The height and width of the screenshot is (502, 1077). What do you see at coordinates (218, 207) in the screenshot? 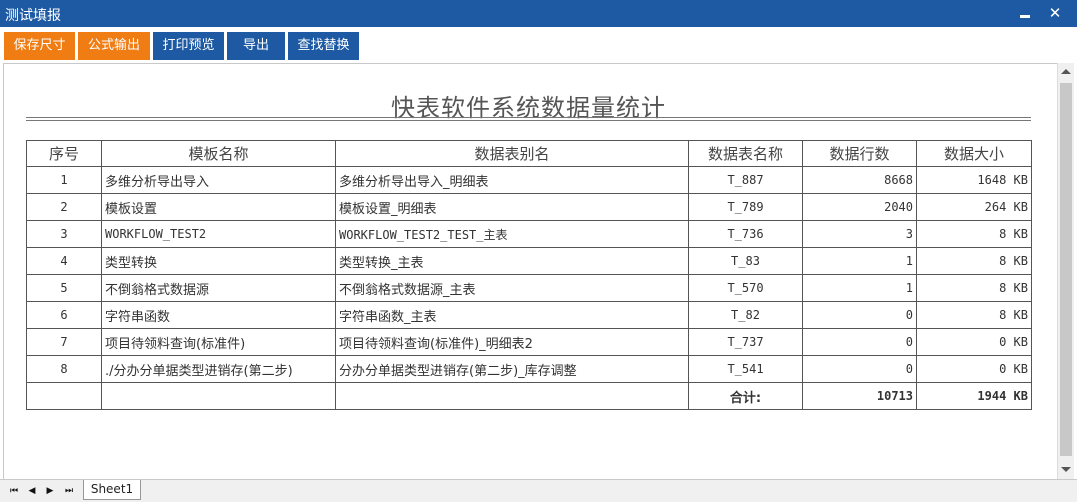
I see `cell-template: 模板设置` at bounding box center [218, 207].